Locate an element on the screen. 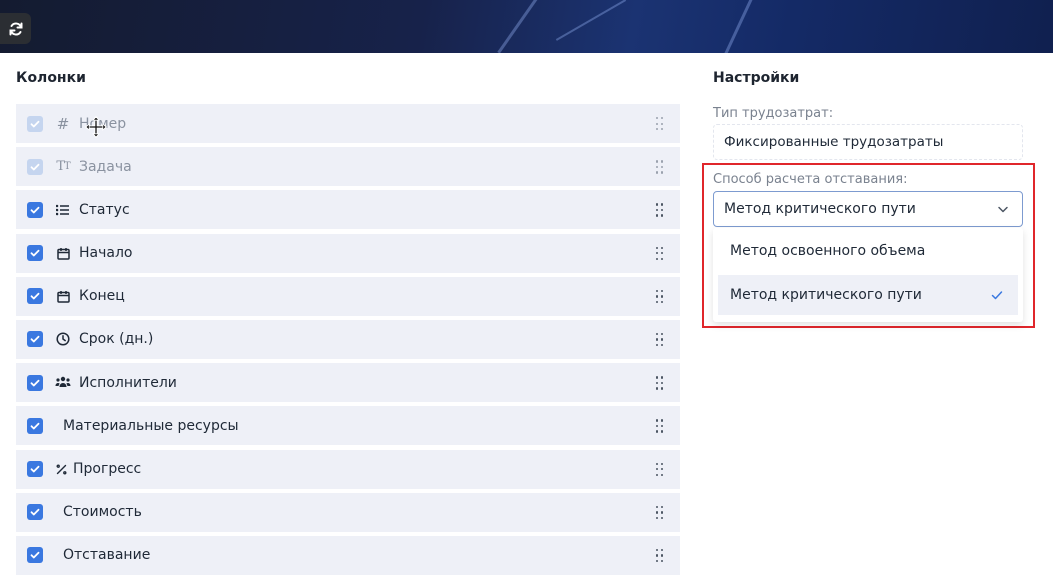  columns-title: Колонки is located at coordinates (51, 78).